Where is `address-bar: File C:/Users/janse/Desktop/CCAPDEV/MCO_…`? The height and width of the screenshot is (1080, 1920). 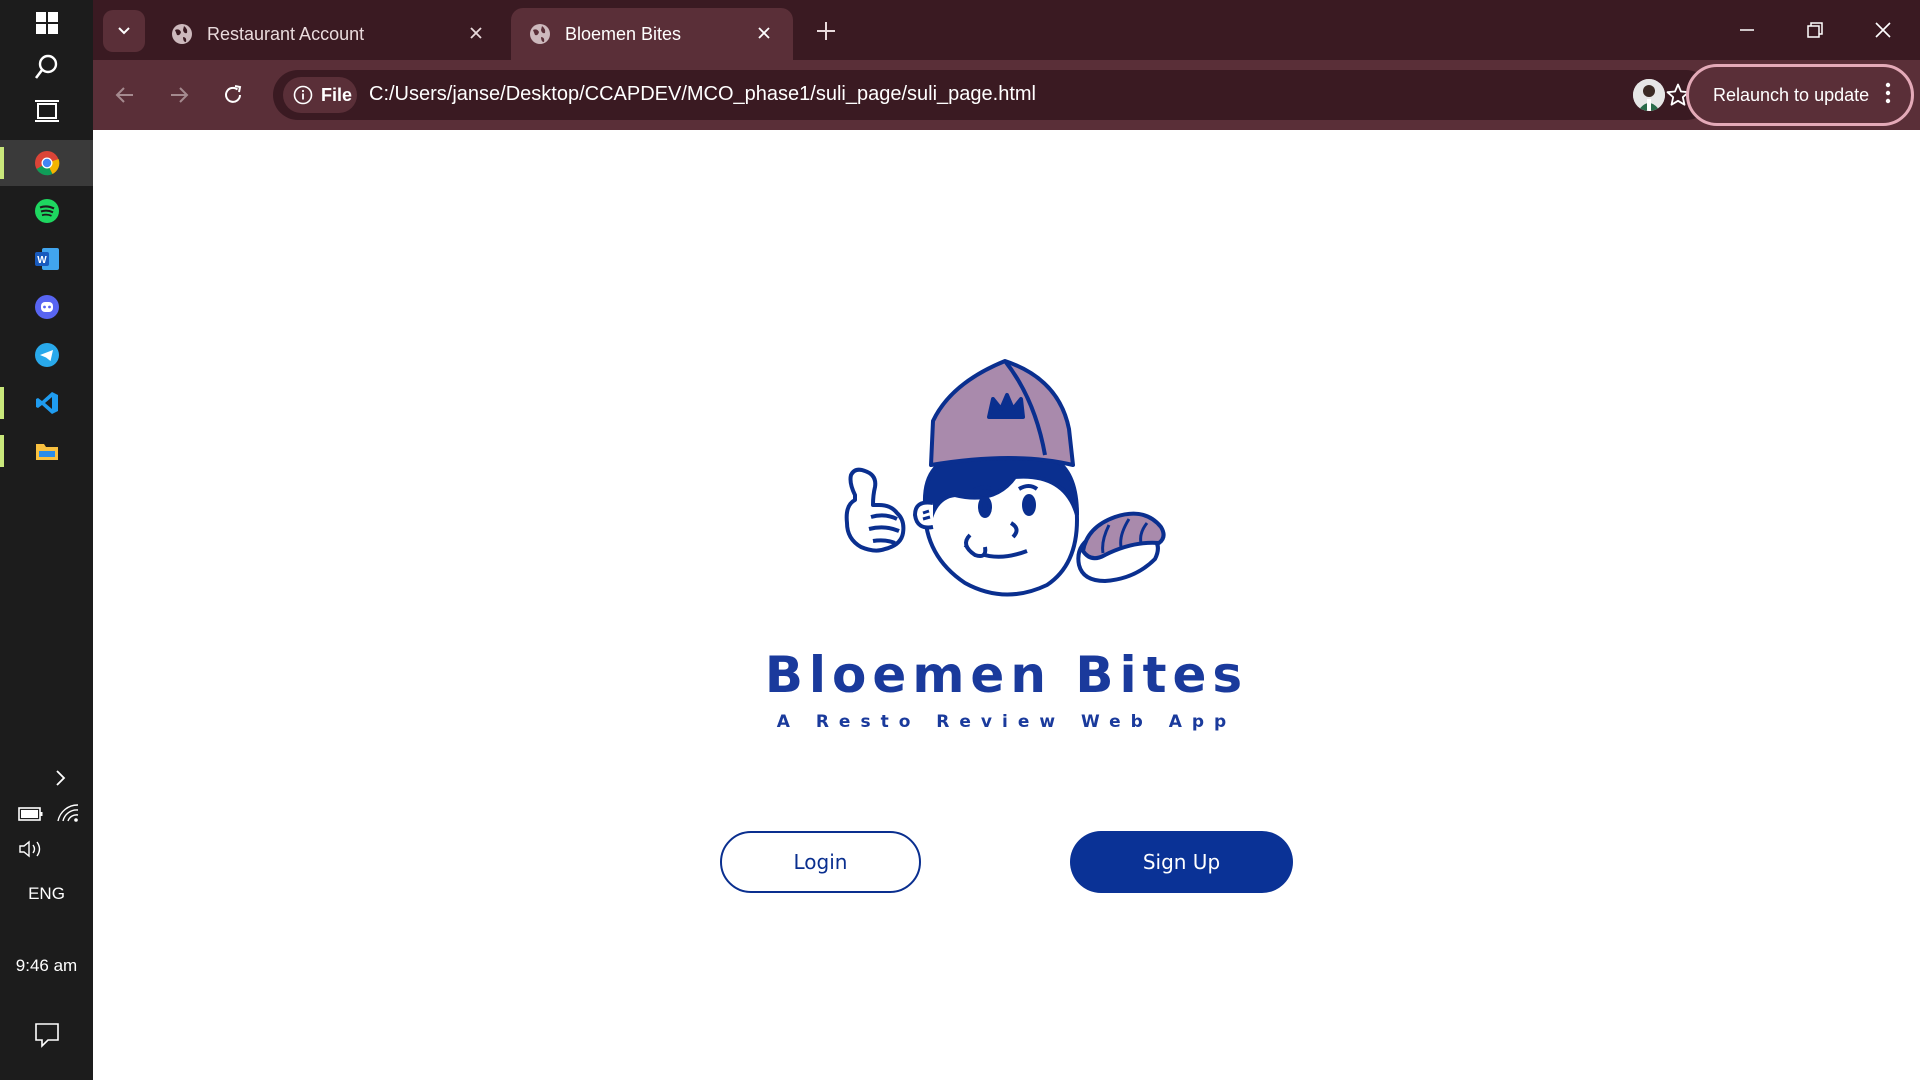 address-bar: File C:/Users/janse/Desktop/CCAPDEV/MCO_… is located at coordinates (992, 95).